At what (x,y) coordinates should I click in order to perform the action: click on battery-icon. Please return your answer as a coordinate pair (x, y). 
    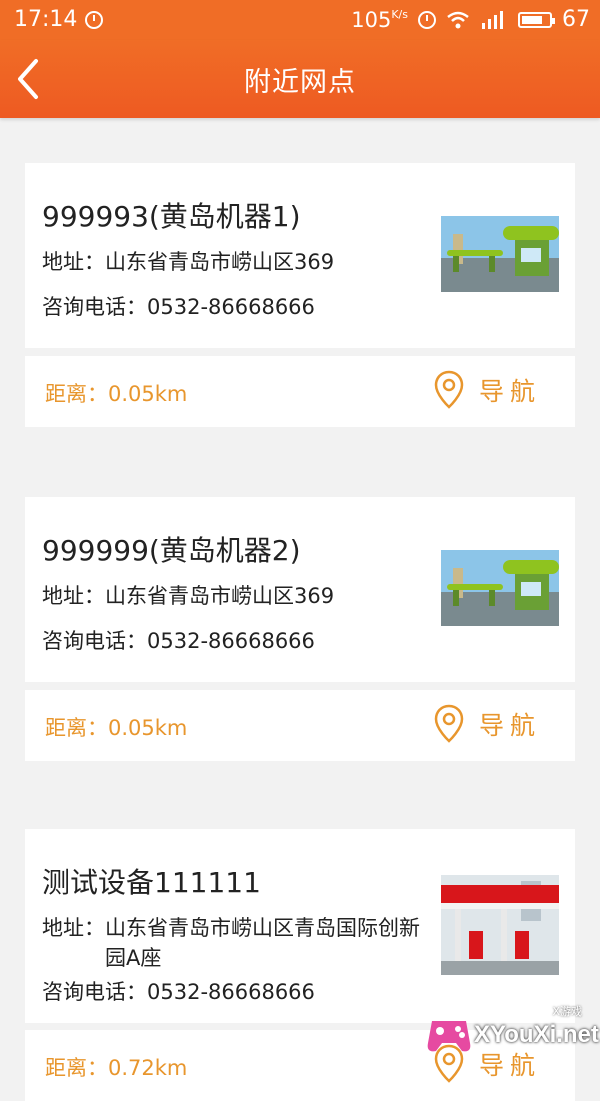
    Looking at the image, I should click on (536, 19).